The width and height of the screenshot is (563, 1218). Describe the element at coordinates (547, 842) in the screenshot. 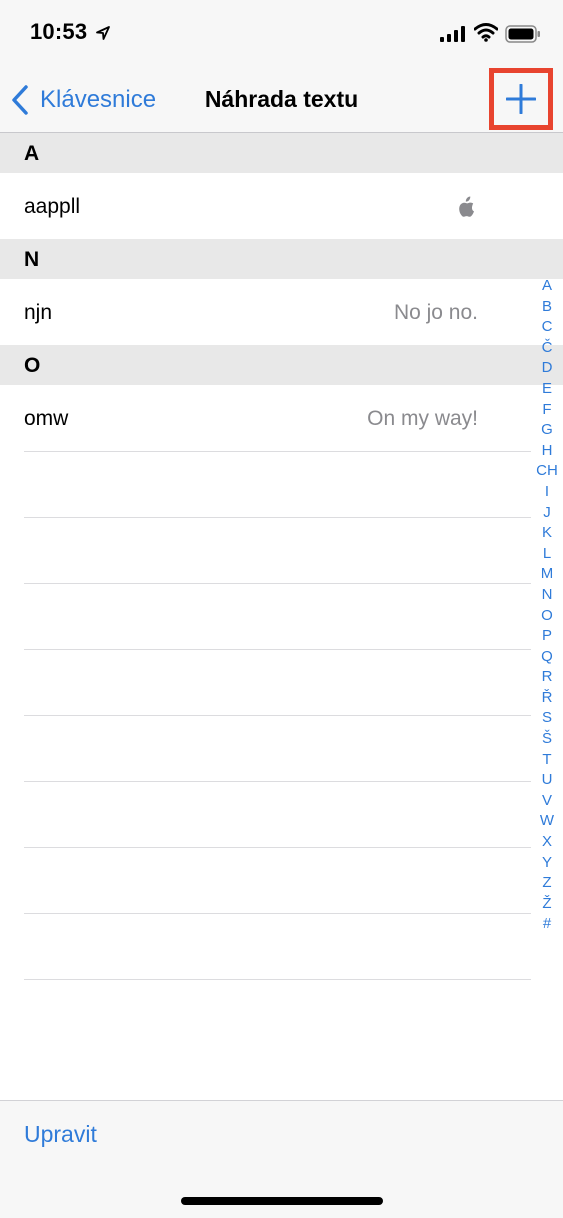

I see `index-letter: X` at that location.